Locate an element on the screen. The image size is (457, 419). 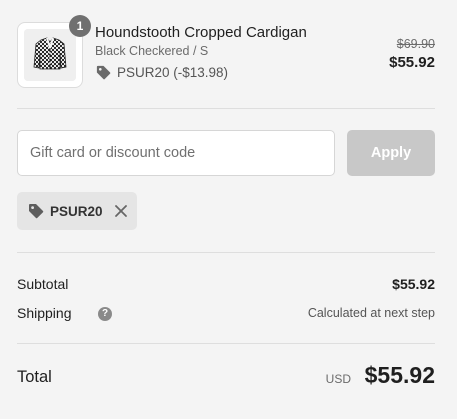
subtotal-label: Subtotal is located at coordinates (43, 284).